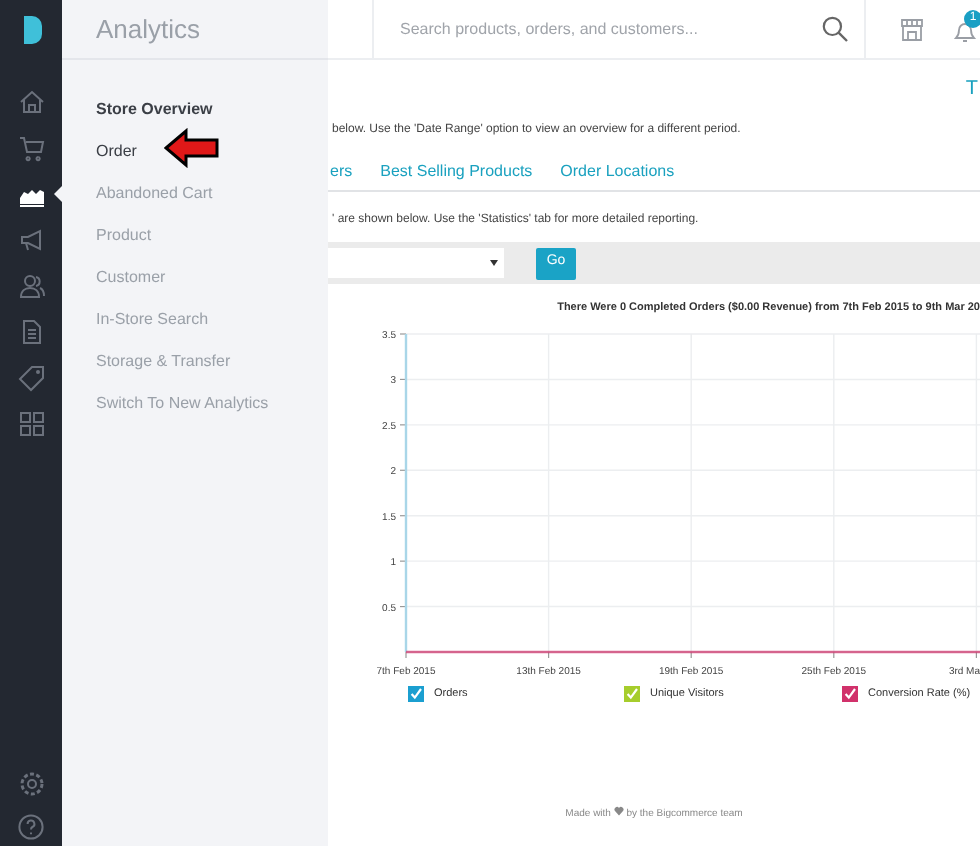 This screenshot has height=846, width=980. I want to click on sidebar-item: Storage & Transfer, so click(163, 361).